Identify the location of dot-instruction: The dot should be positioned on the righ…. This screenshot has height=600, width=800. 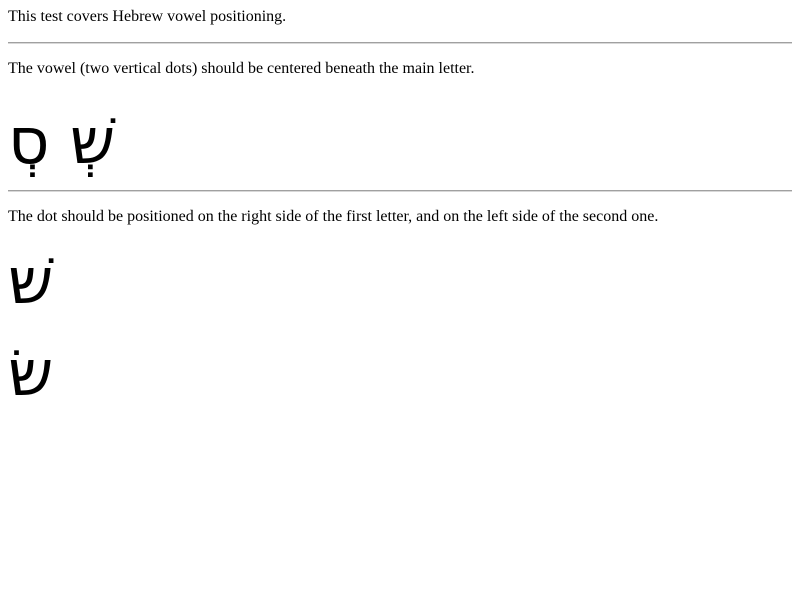
(333, 216).